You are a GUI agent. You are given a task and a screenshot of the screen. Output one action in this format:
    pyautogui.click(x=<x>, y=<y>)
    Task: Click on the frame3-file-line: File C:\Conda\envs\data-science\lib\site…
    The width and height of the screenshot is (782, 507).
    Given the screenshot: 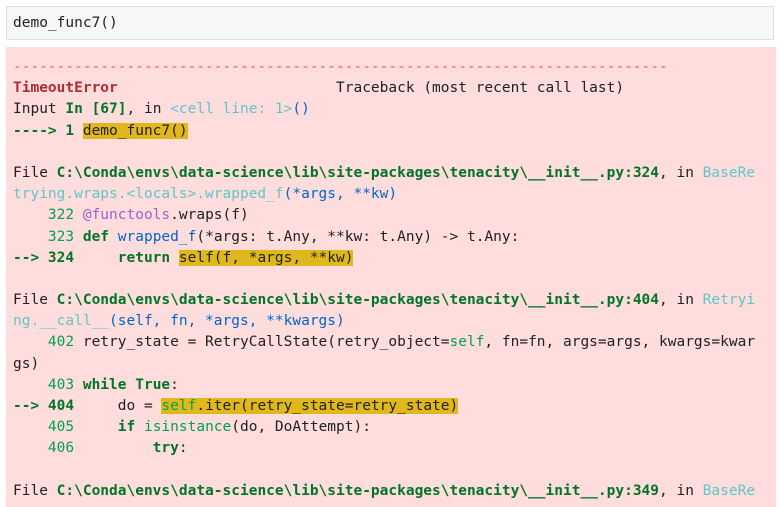 What is the action you would take?
    pyautogui.click(x=394, y=491)
    